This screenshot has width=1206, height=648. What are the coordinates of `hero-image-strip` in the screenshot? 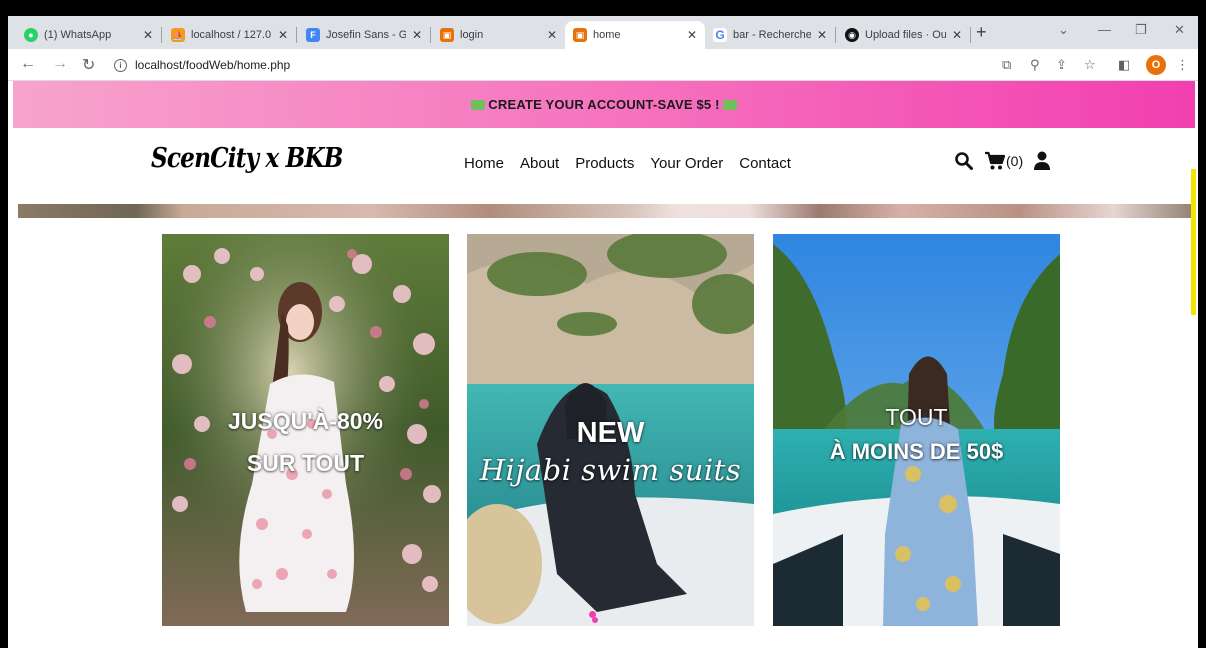 It's located at (607, 211).